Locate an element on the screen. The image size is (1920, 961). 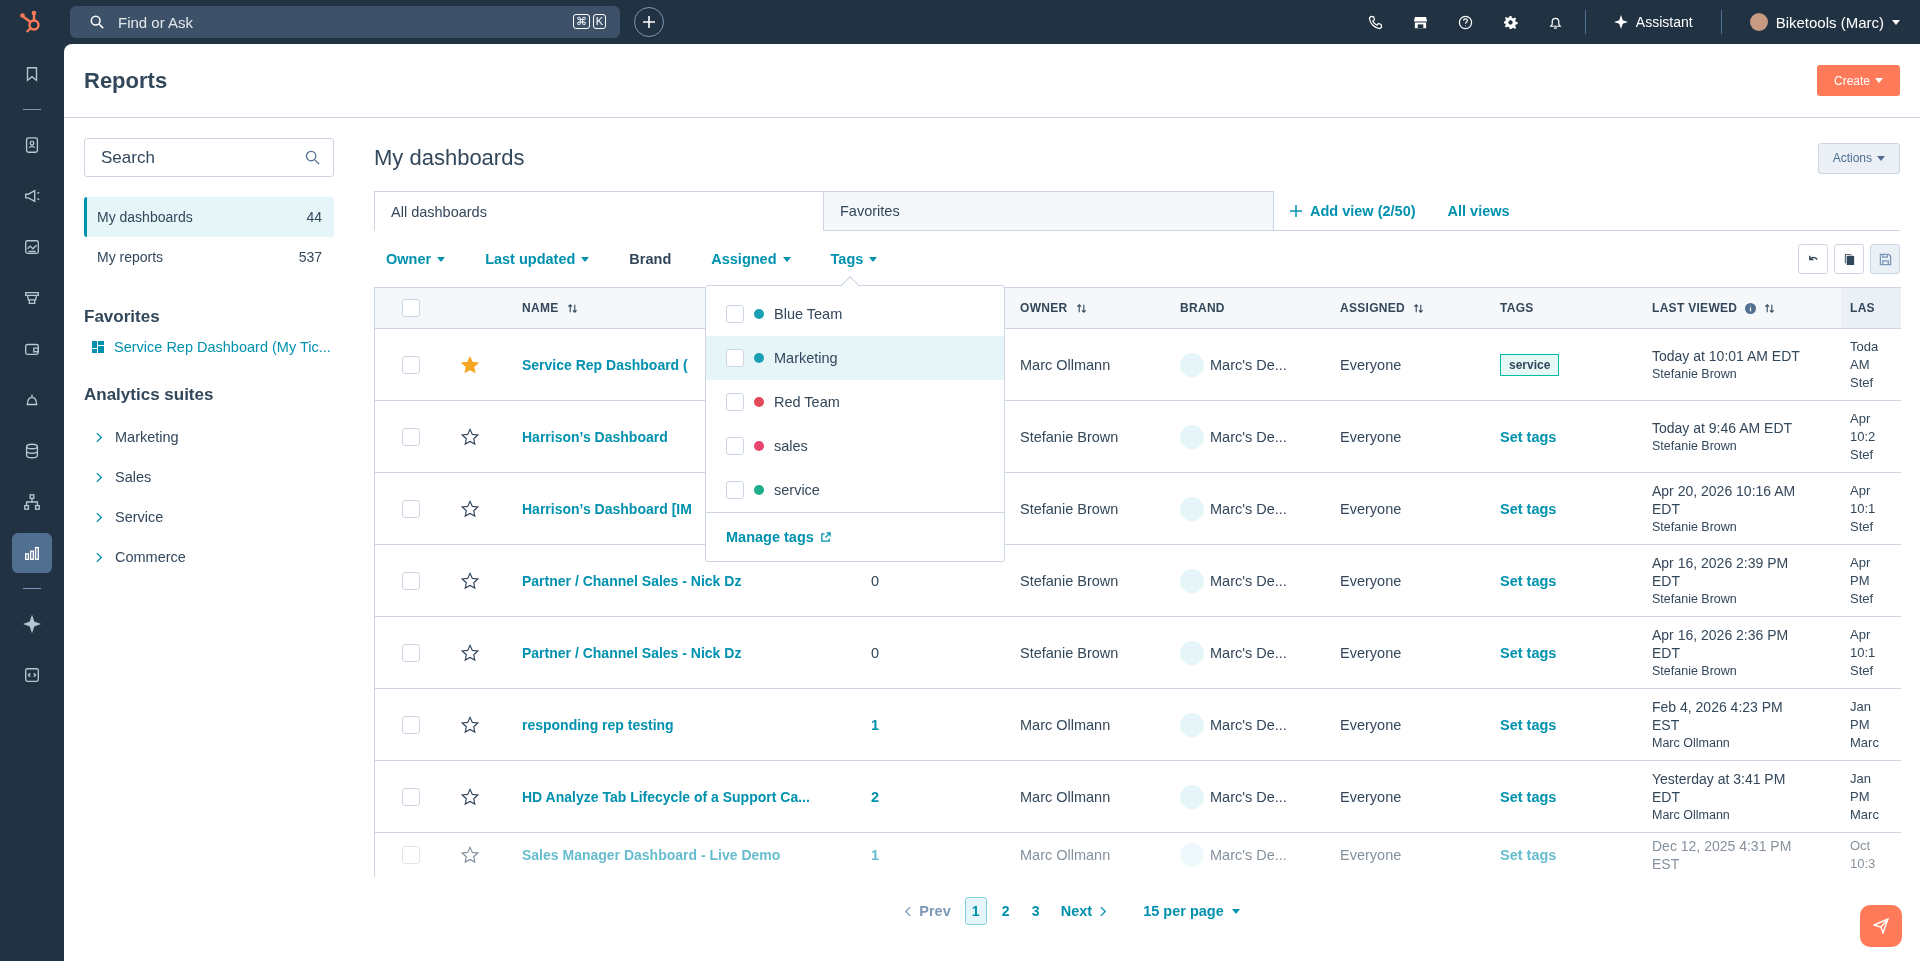
save-button is located at coordinates (1885, 259).